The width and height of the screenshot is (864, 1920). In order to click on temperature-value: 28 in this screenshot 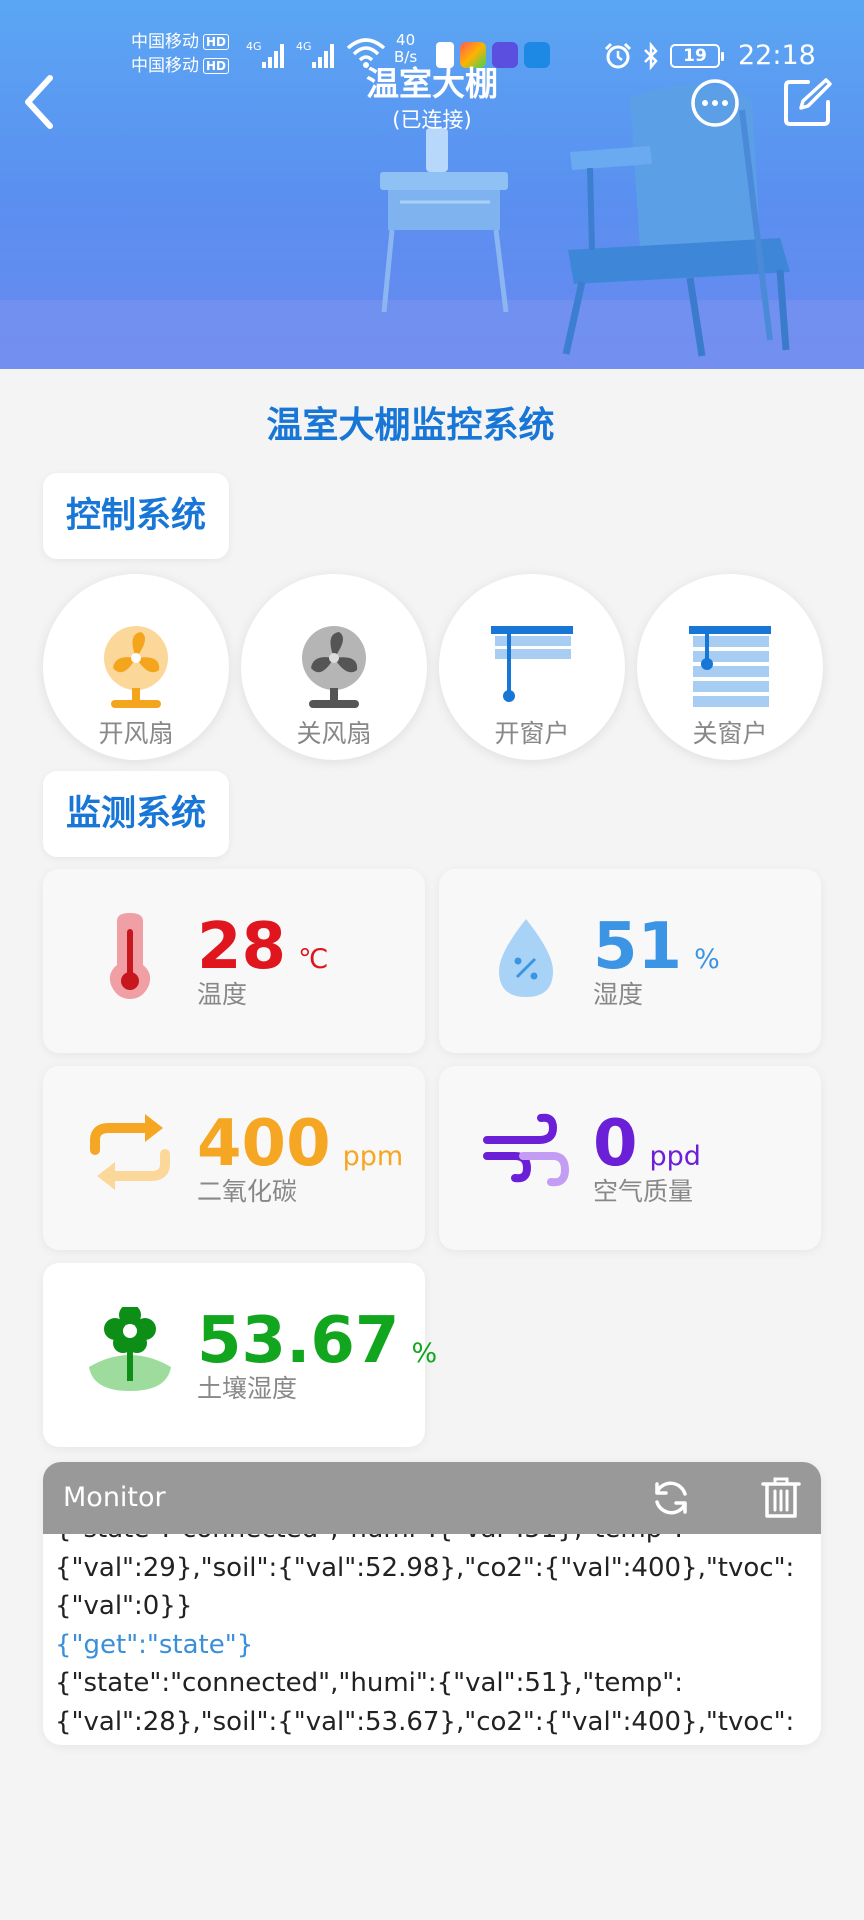, I will do `click(242, 947)`.